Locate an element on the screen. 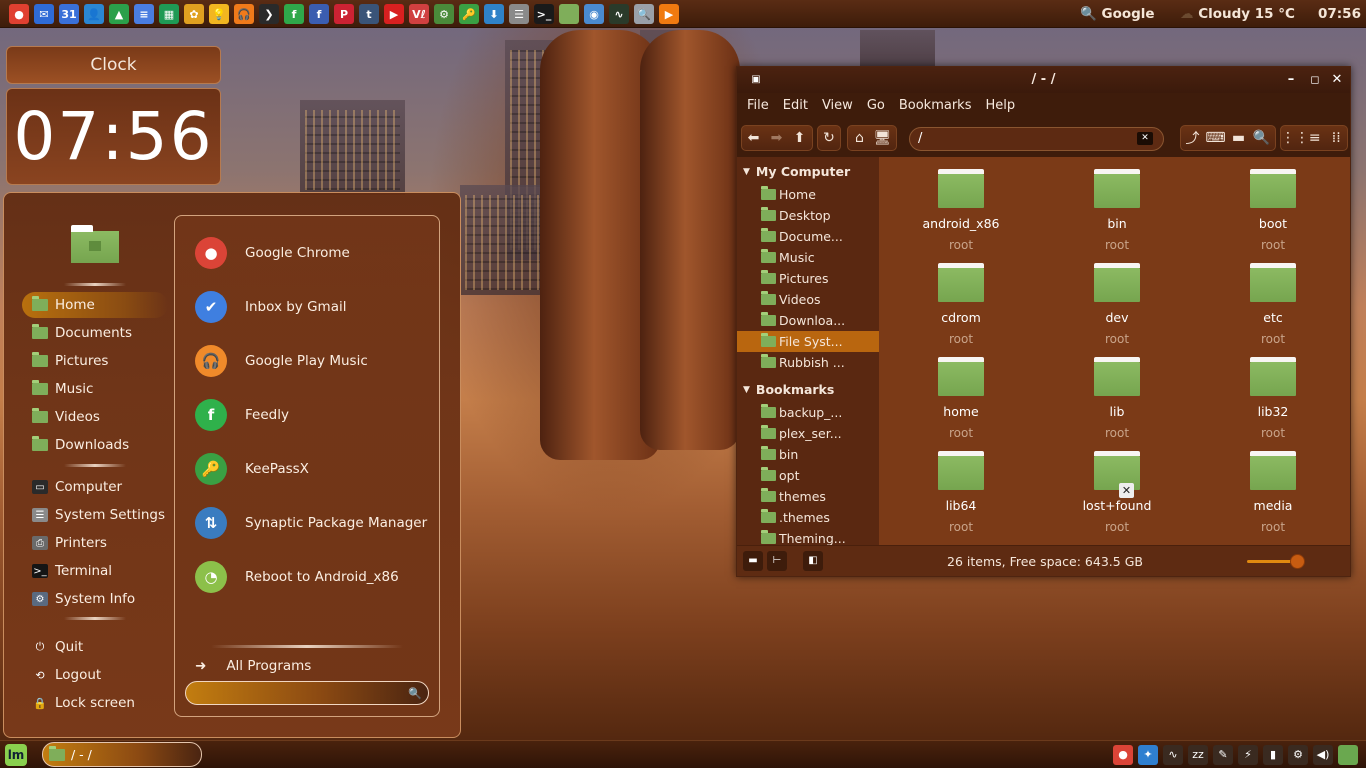 This screenshot has height=768, width=1366. file-item: ✕ lost+found root is located at coordinates (1117, 492).